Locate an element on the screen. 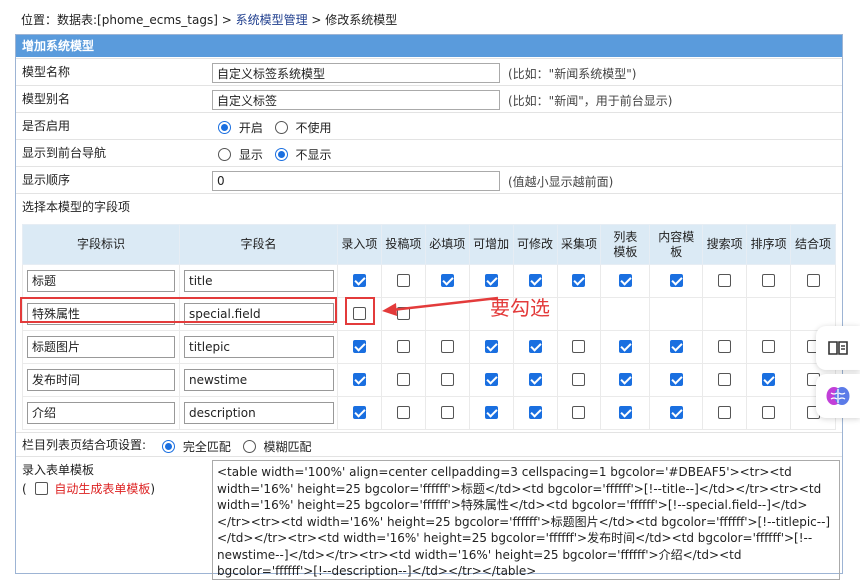 Image resolution: width=860 pixels, height=580 pixels. model-name-input is located at coordinates (356, 73).